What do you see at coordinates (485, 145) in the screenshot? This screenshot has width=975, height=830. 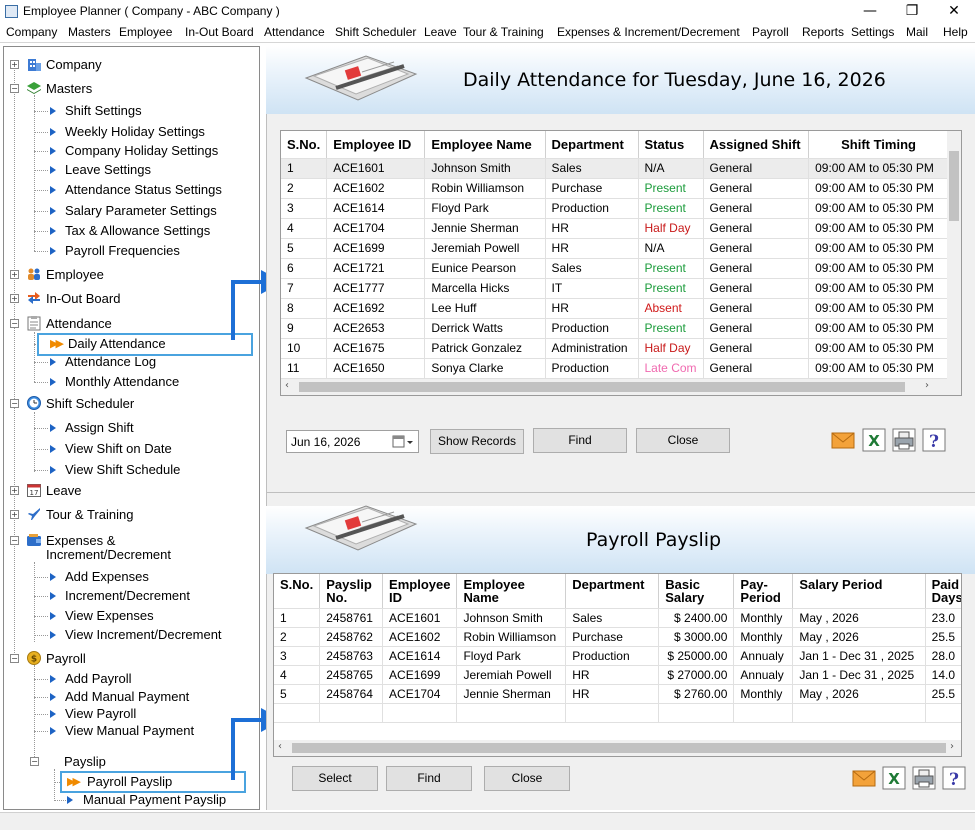 I see `attendance-col-header: Employee Name` at bounding box center [485, 145].